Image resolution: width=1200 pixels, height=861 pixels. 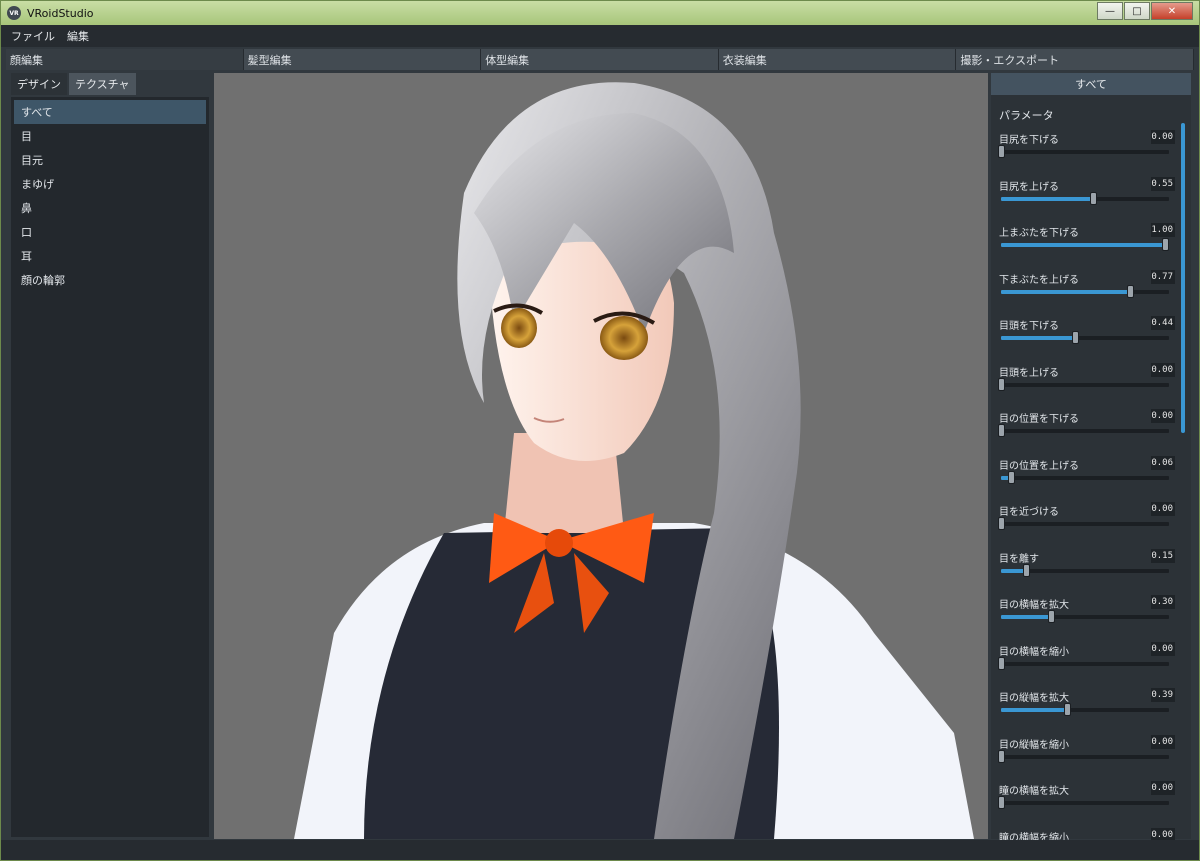 I want to click on param-value-field: 0.39, so click(x=1163, y=695).